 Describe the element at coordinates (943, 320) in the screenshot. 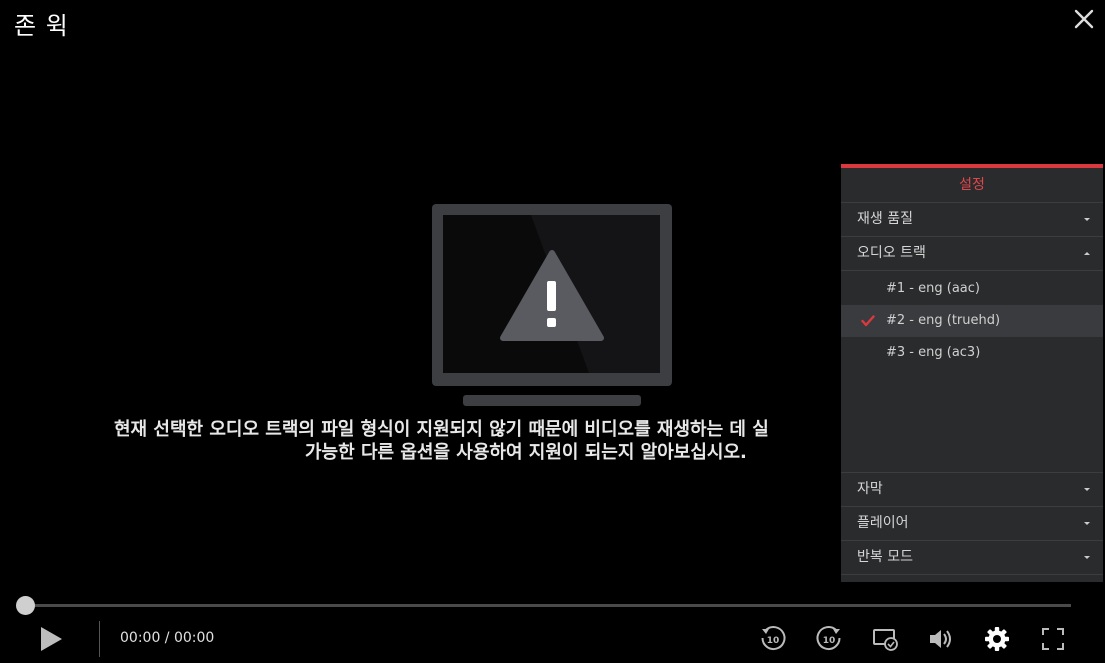

I see `audio-track-option-label: #2 - eng (truehd)` at that location.